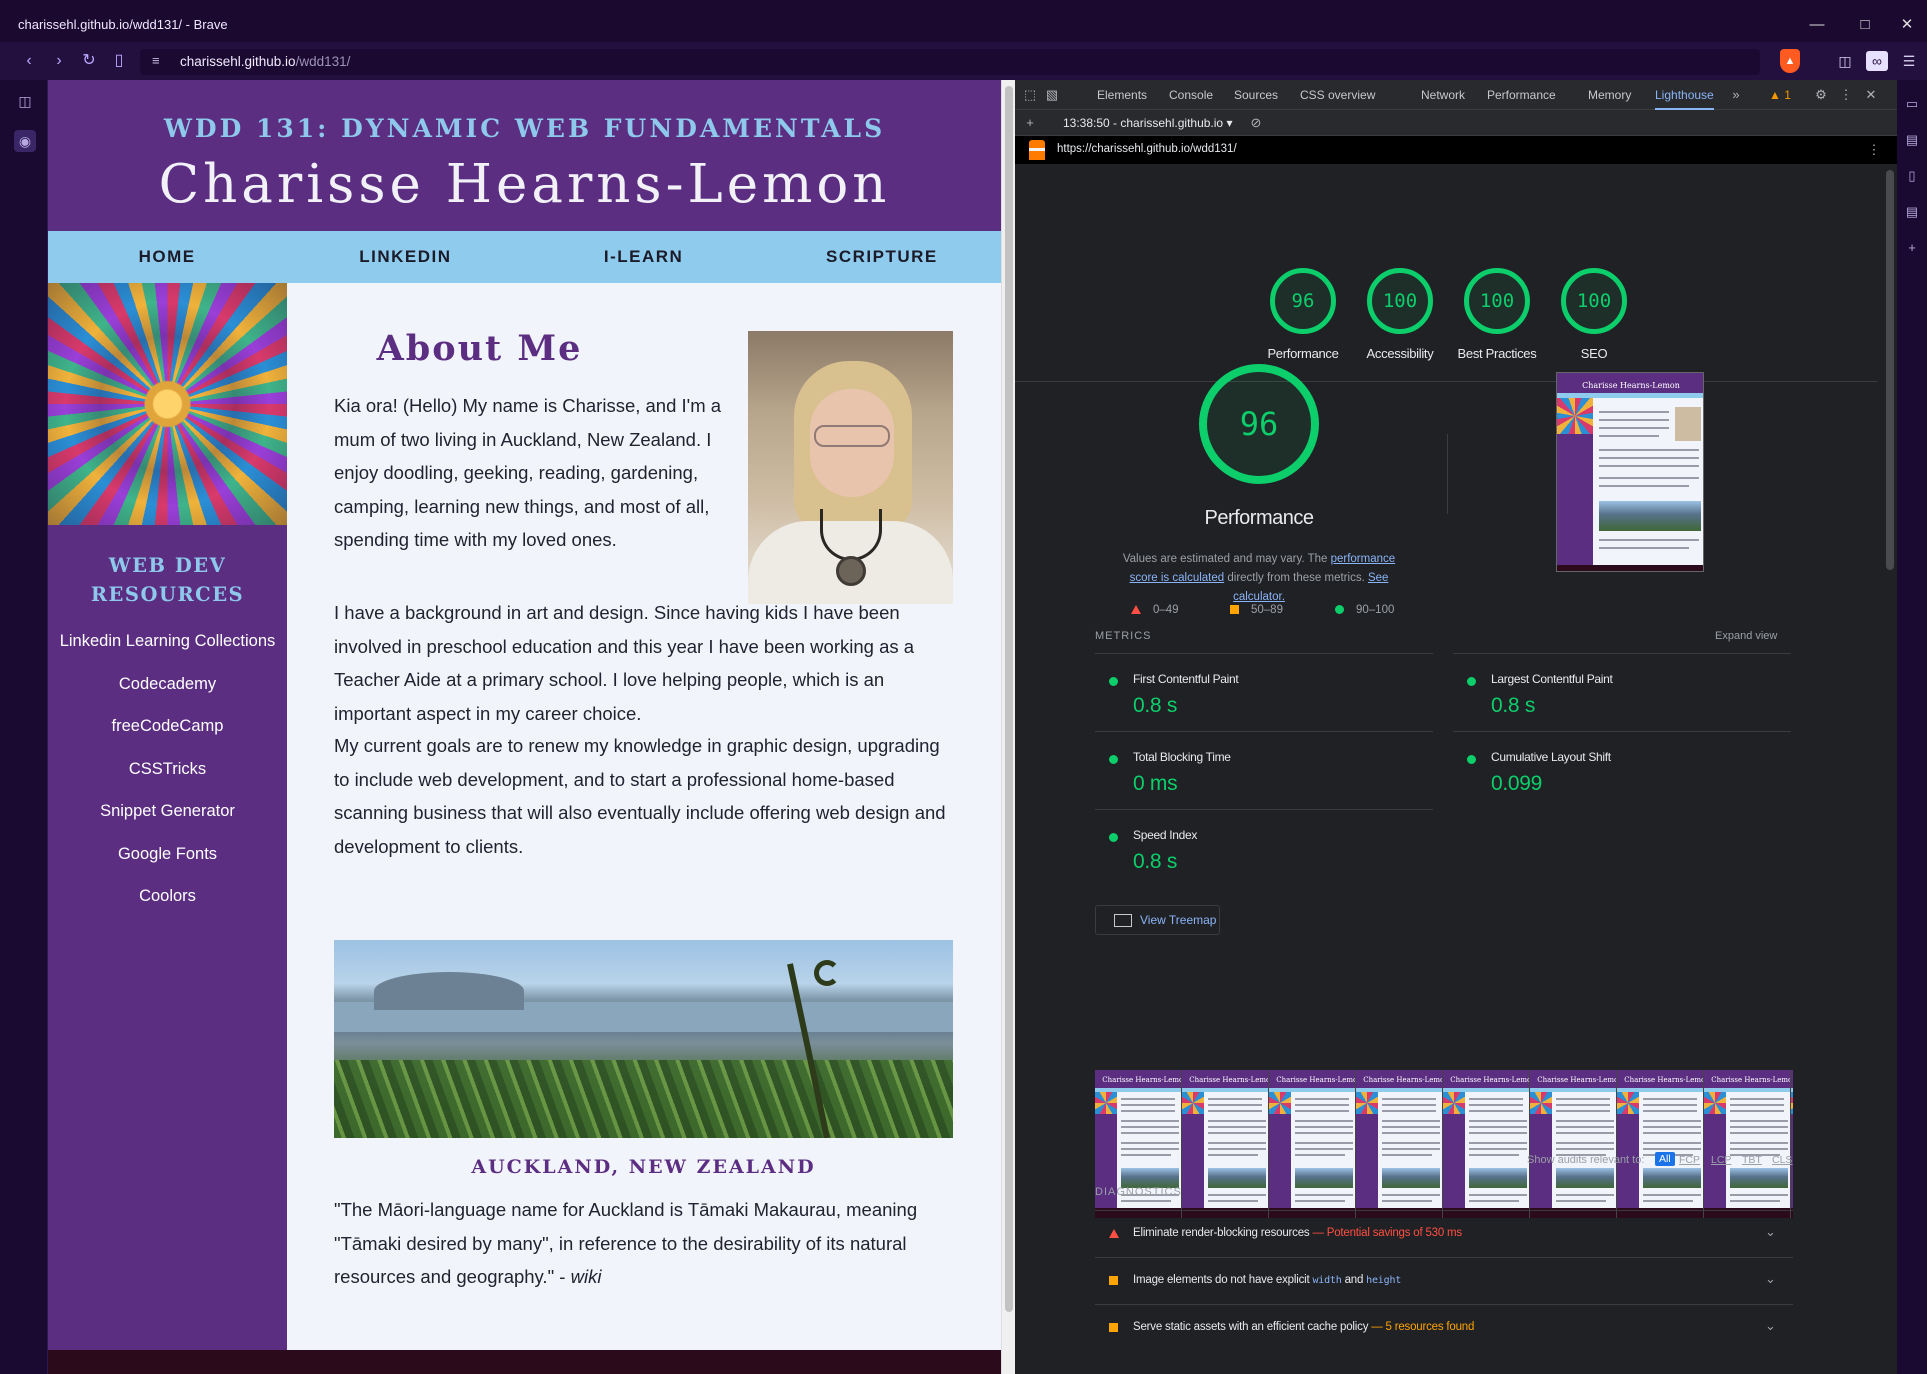  What do you see at coordinates (1821, 95) in the screenshot?
I see `settings-gear-icon: ⚙` at bounding box center [1821, 95].